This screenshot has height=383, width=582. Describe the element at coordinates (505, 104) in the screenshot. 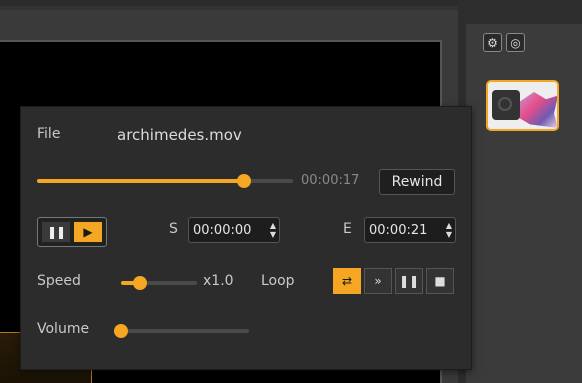

I see `thumbnail-dot-icon` at that location.